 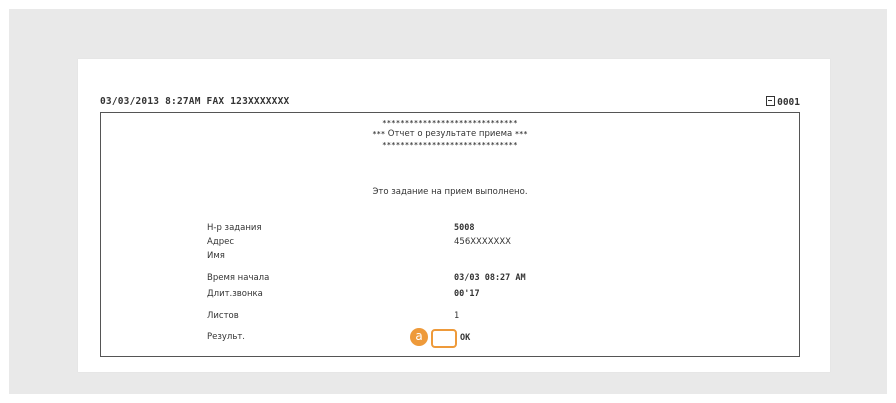 I want to click on status-message: Это задание на прием выполнено., so click(x=450, y=192).